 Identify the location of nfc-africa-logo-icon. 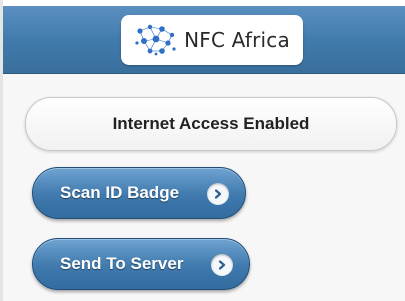
(155, 40).